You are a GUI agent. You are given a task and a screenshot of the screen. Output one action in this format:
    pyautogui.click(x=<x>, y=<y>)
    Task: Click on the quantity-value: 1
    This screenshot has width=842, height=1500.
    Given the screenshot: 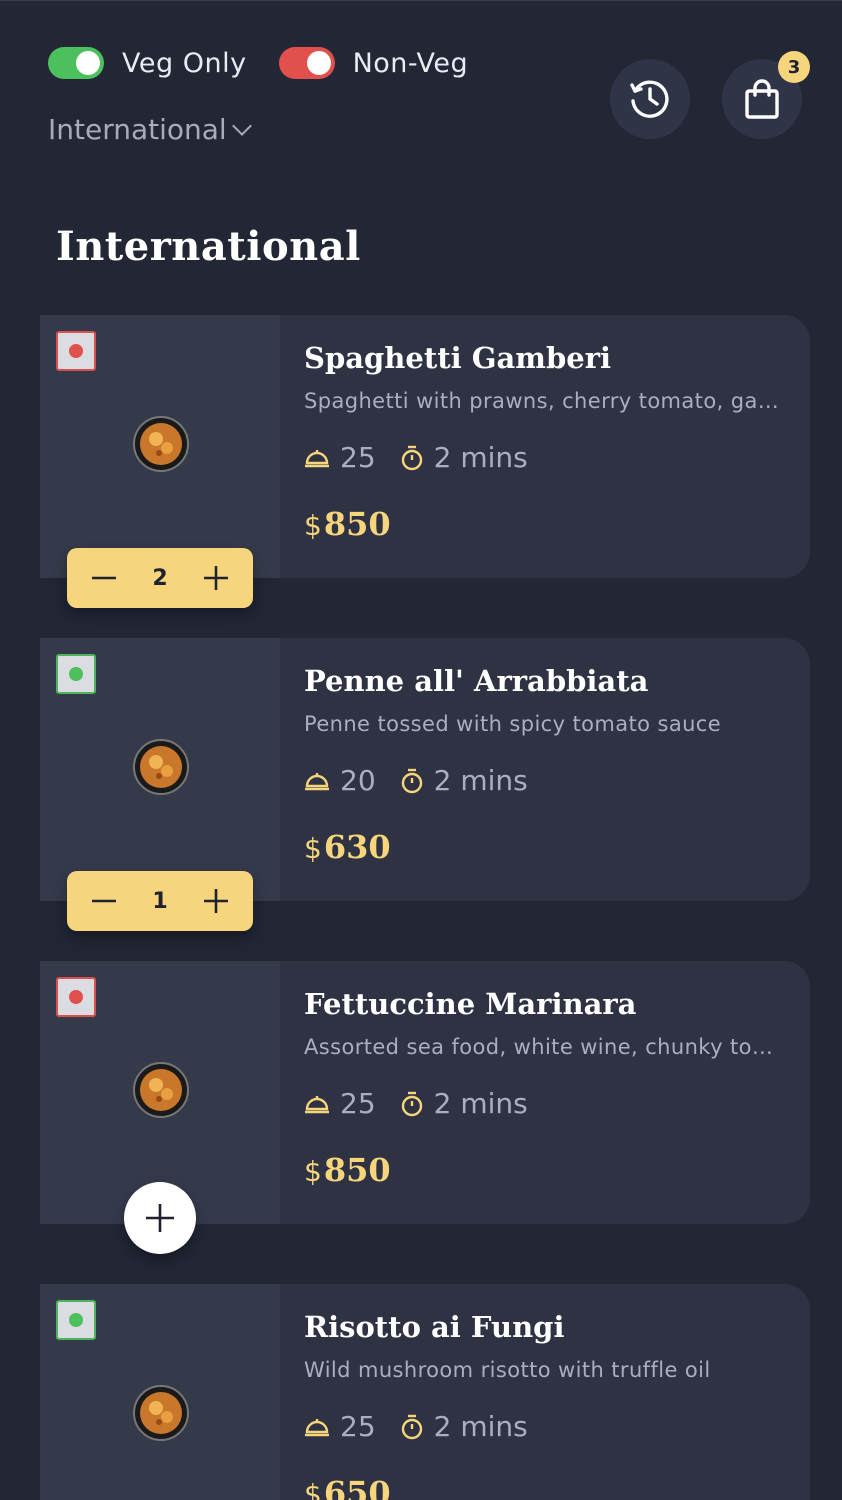 What is the action you would take?
    pyautogui.click(x=160, y=901)
    